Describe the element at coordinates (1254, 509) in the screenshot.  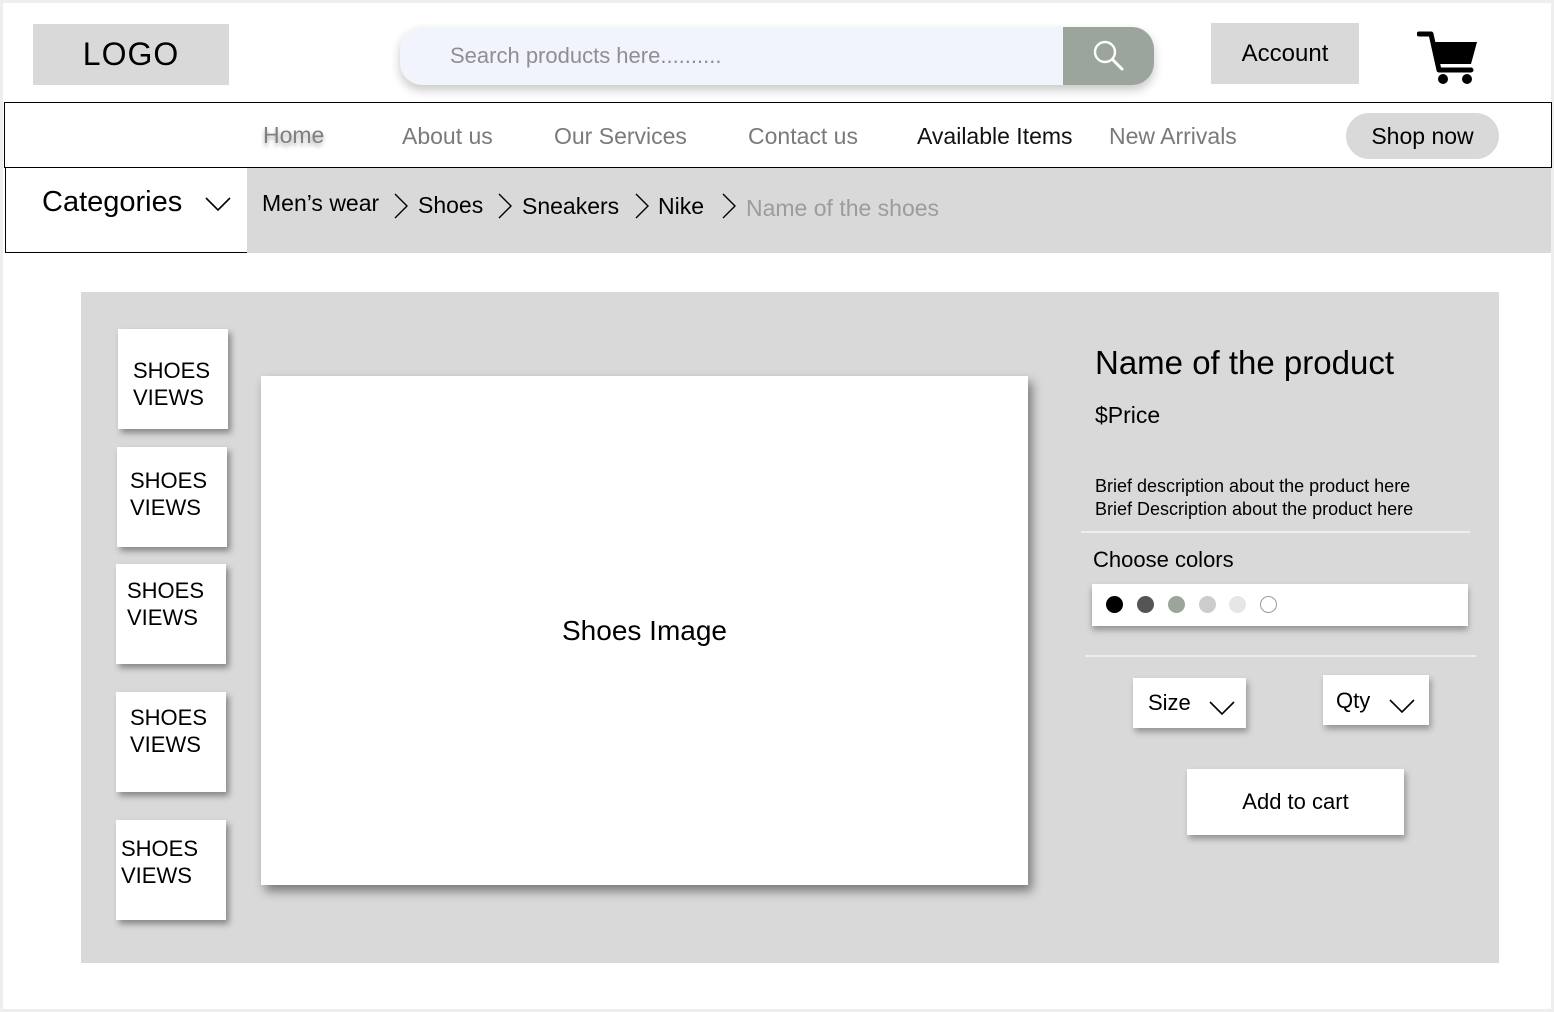
I see `description-line: Brief Description about the product here` at that location.